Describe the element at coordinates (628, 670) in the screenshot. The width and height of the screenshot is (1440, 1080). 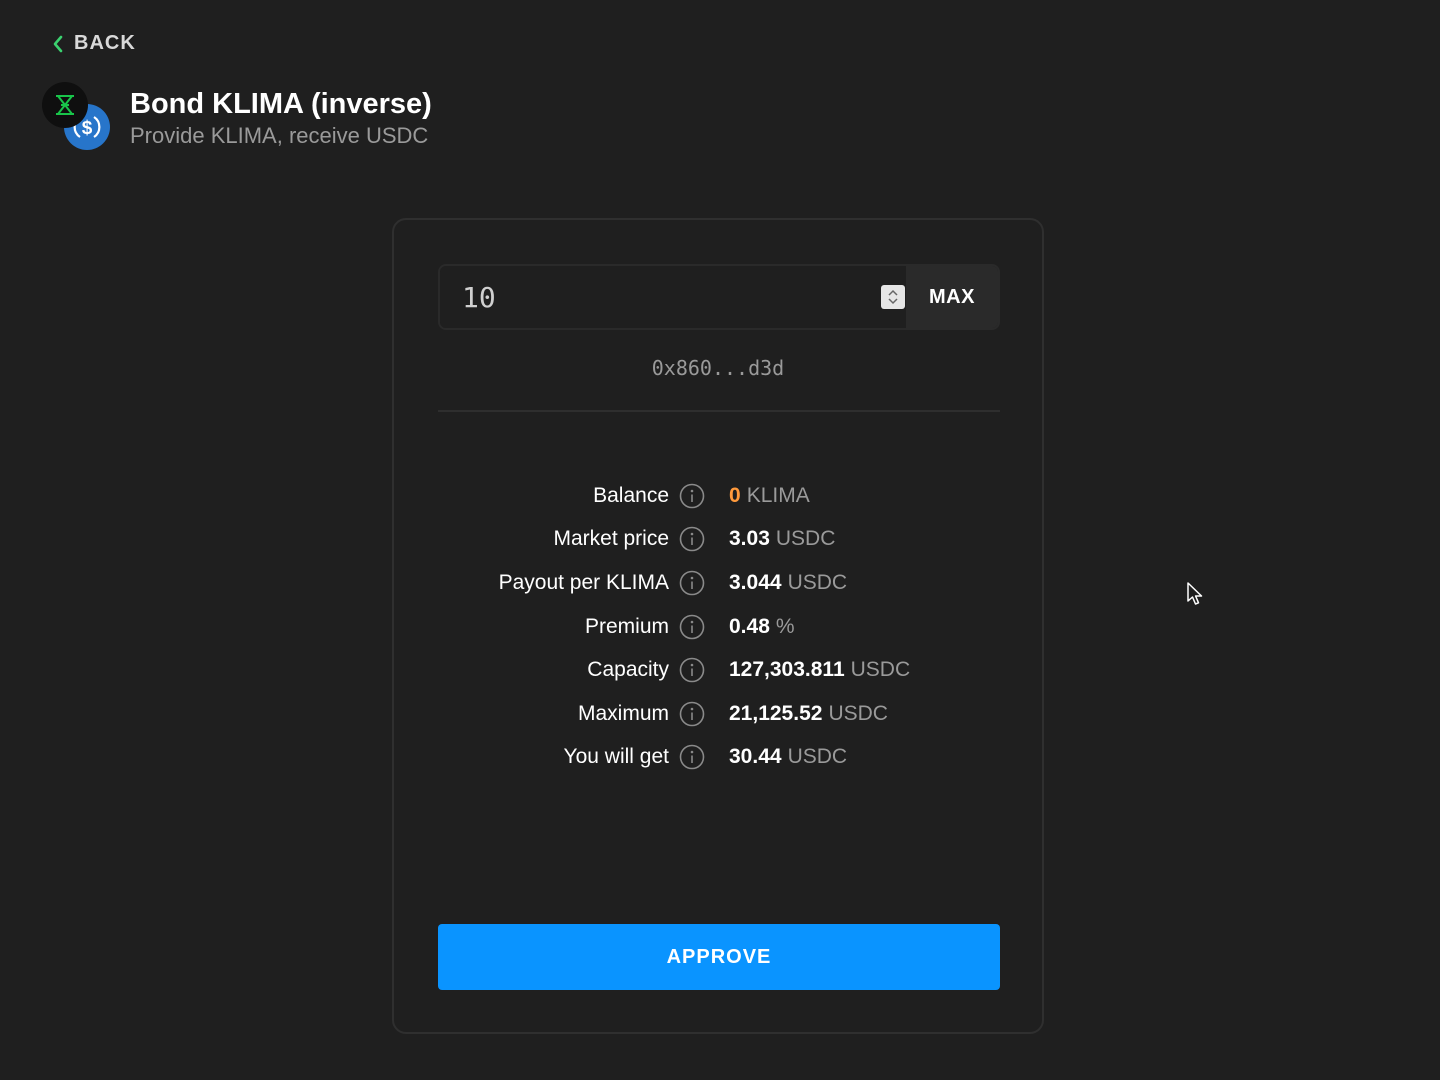
I see `stat-label: Capacity` at that location.